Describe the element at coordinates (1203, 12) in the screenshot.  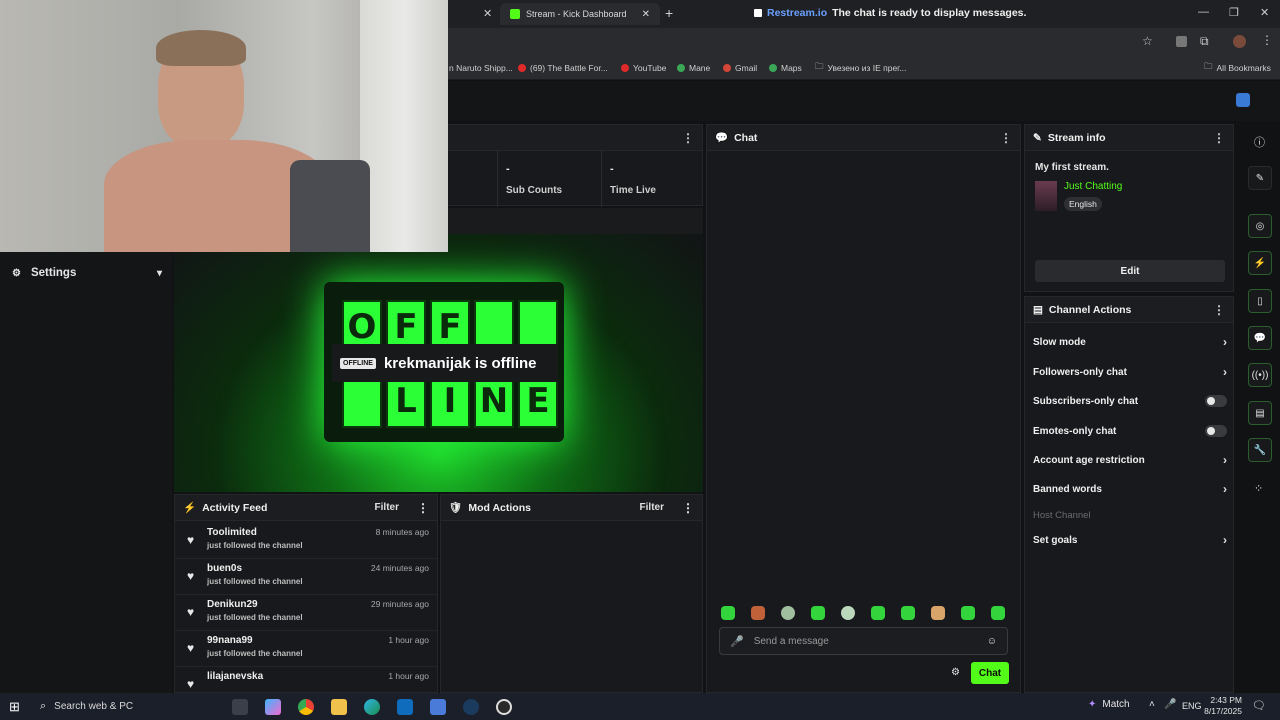
I see `minimize-icon: —` at that location.